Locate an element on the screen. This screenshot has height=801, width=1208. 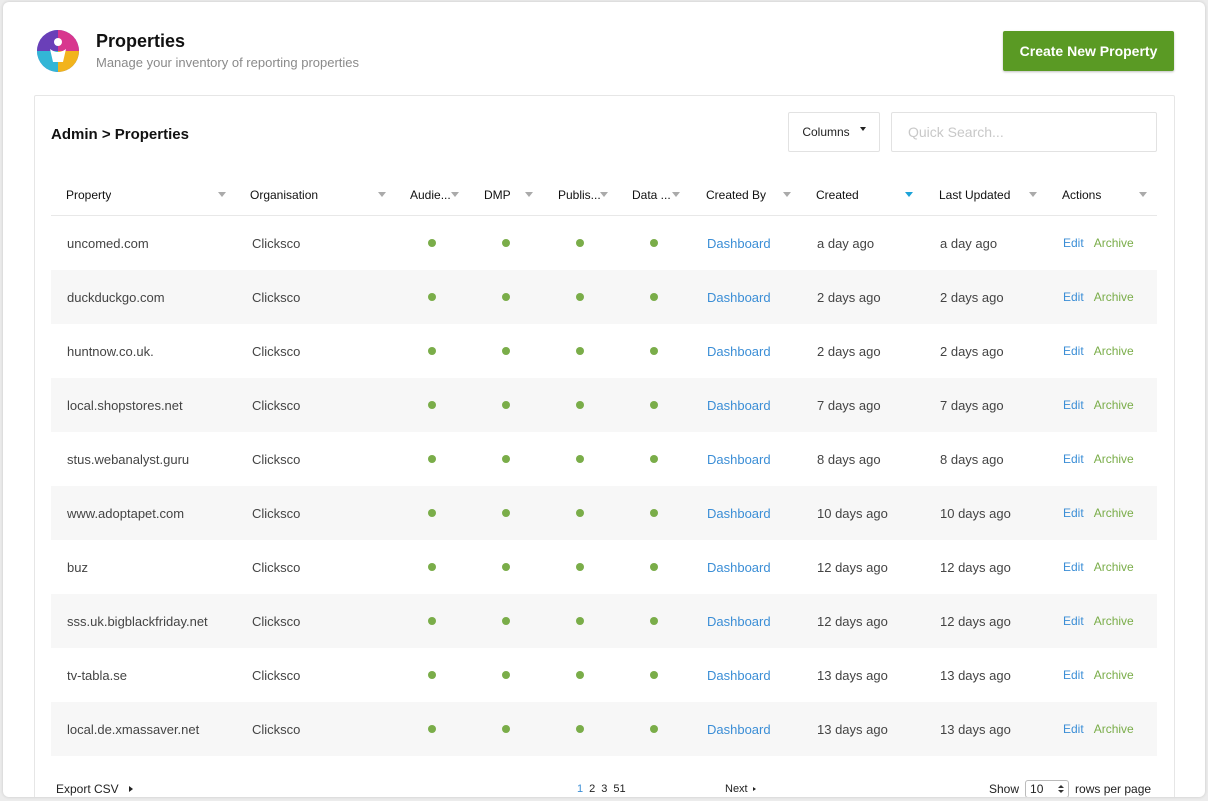
created-cell: 8 days ago is located at coordinates (849, 459).